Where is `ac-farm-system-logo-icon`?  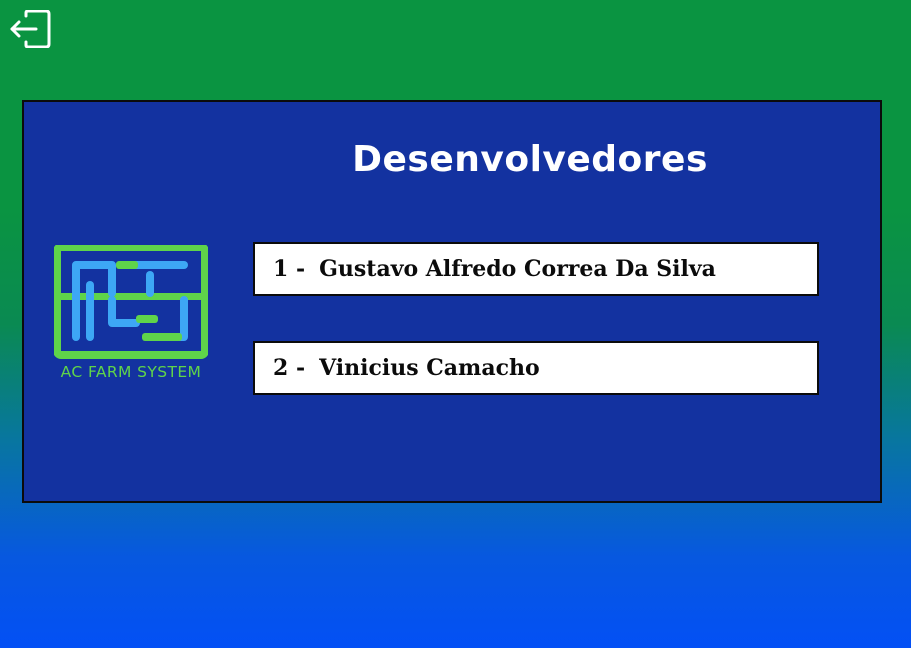 ac-farm-system-logo-icon is located at coordinates (131, 302).